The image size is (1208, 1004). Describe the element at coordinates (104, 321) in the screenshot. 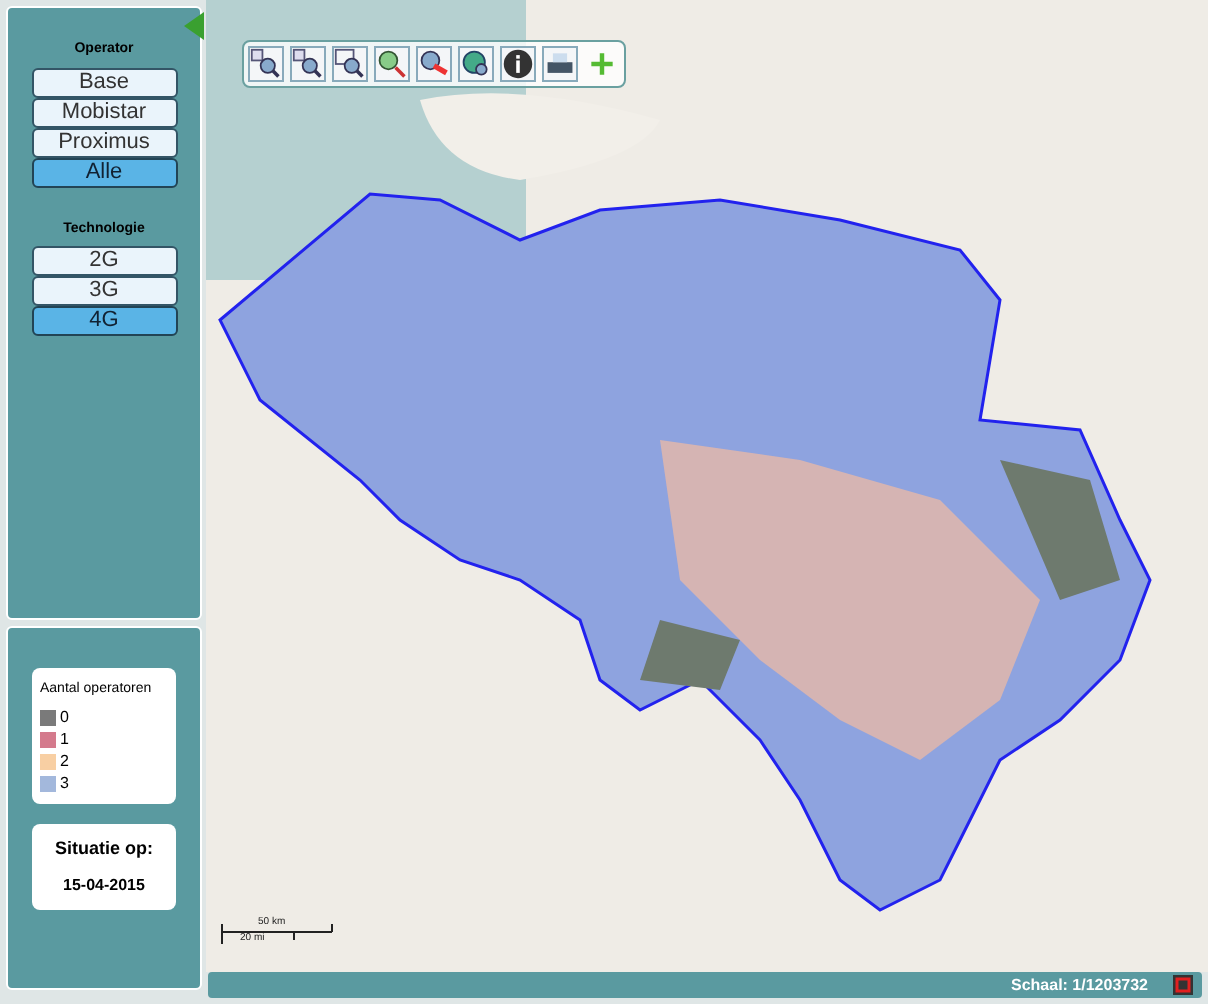

I see `toggle-button: 4G` at that location.